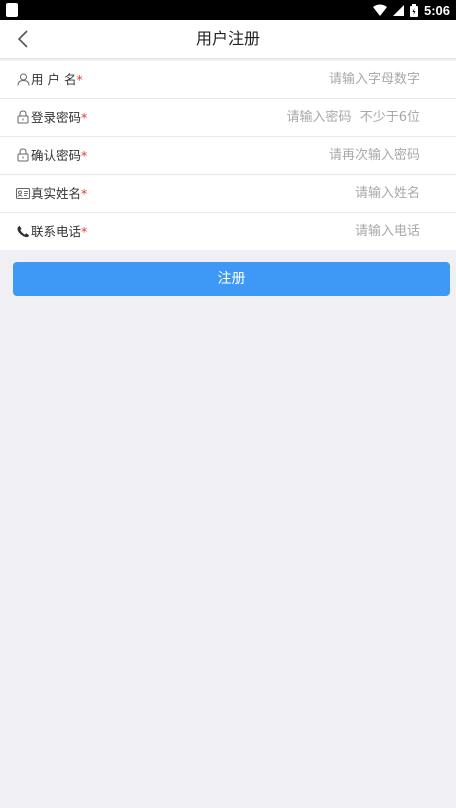 Image resolution: width=456 pixels, height=808 pixels. What do you see at coordinates (59, 117) in the screenshot?
I see `password-label: 登录密码*` at bounding box center [59, 117].